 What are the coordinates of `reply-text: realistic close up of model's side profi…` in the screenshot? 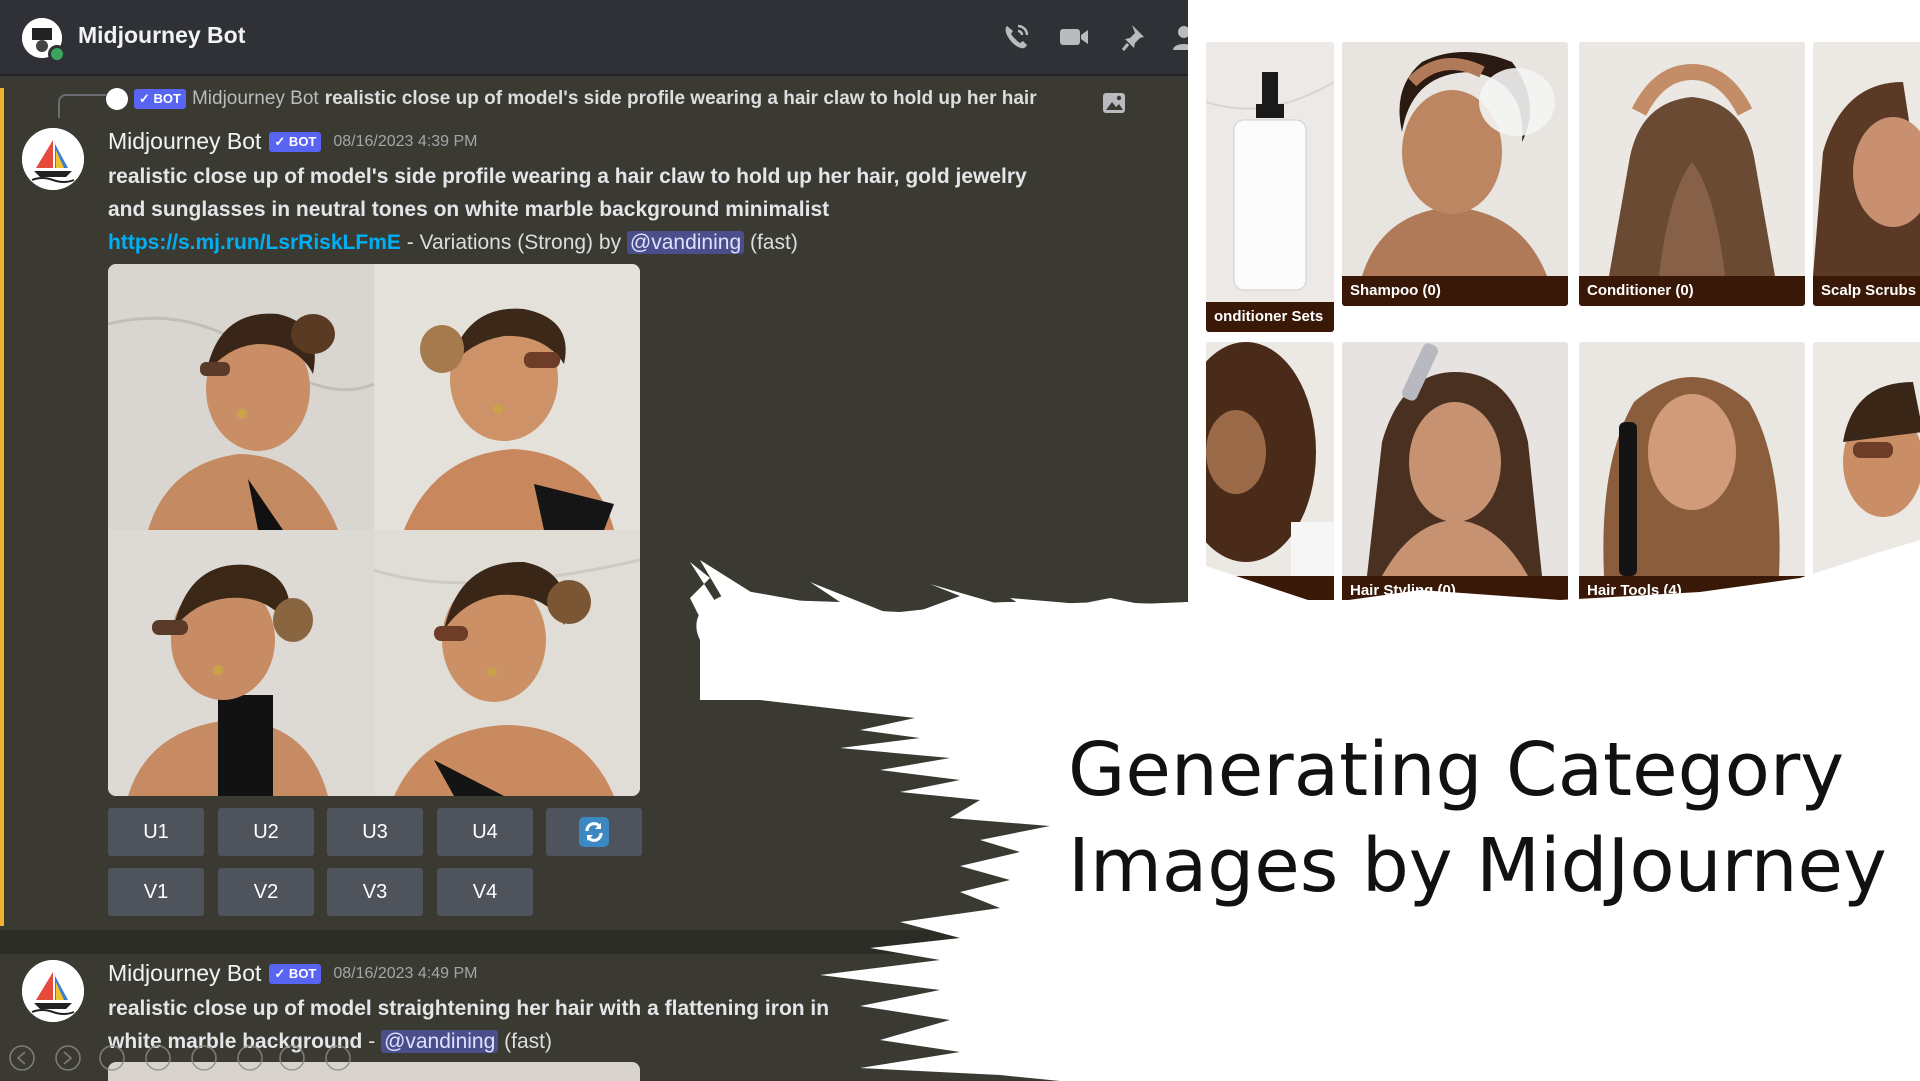 It's located at (680, 99).